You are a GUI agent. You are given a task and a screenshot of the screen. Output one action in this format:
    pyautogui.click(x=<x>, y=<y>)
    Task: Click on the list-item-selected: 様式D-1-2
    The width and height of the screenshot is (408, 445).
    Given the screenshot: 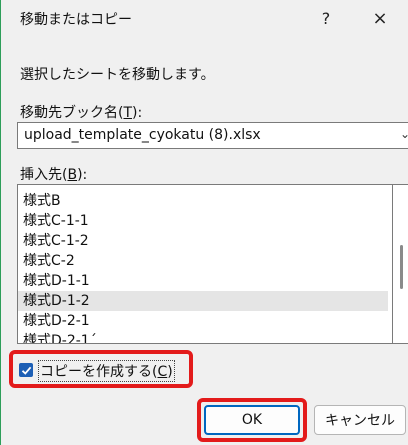 What is the action you would take?
    pyautogui.click(x=203, y=301)
    